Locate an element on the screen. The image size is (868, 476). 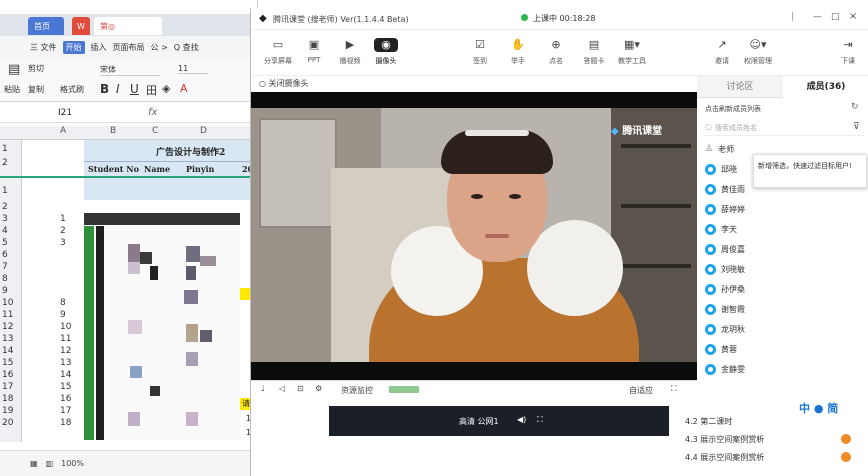
cell-value: 8 is located at coordinates (63, 303).